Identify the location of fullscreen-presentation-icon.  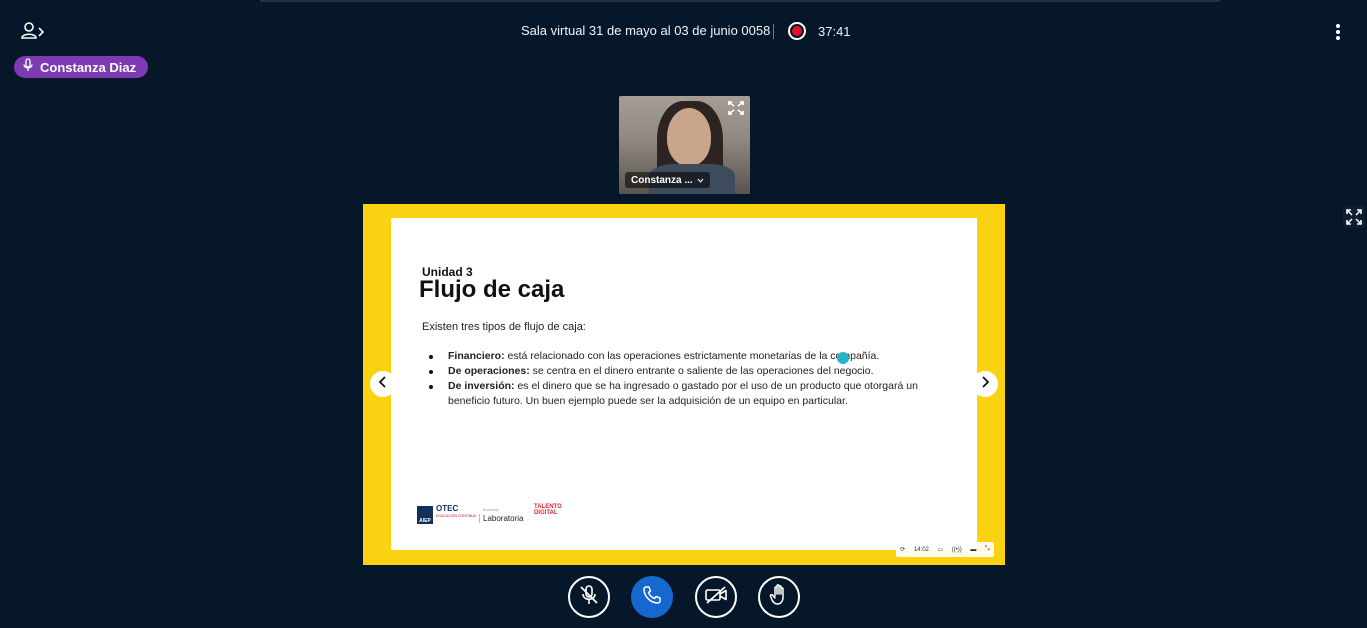
(1354, 217).